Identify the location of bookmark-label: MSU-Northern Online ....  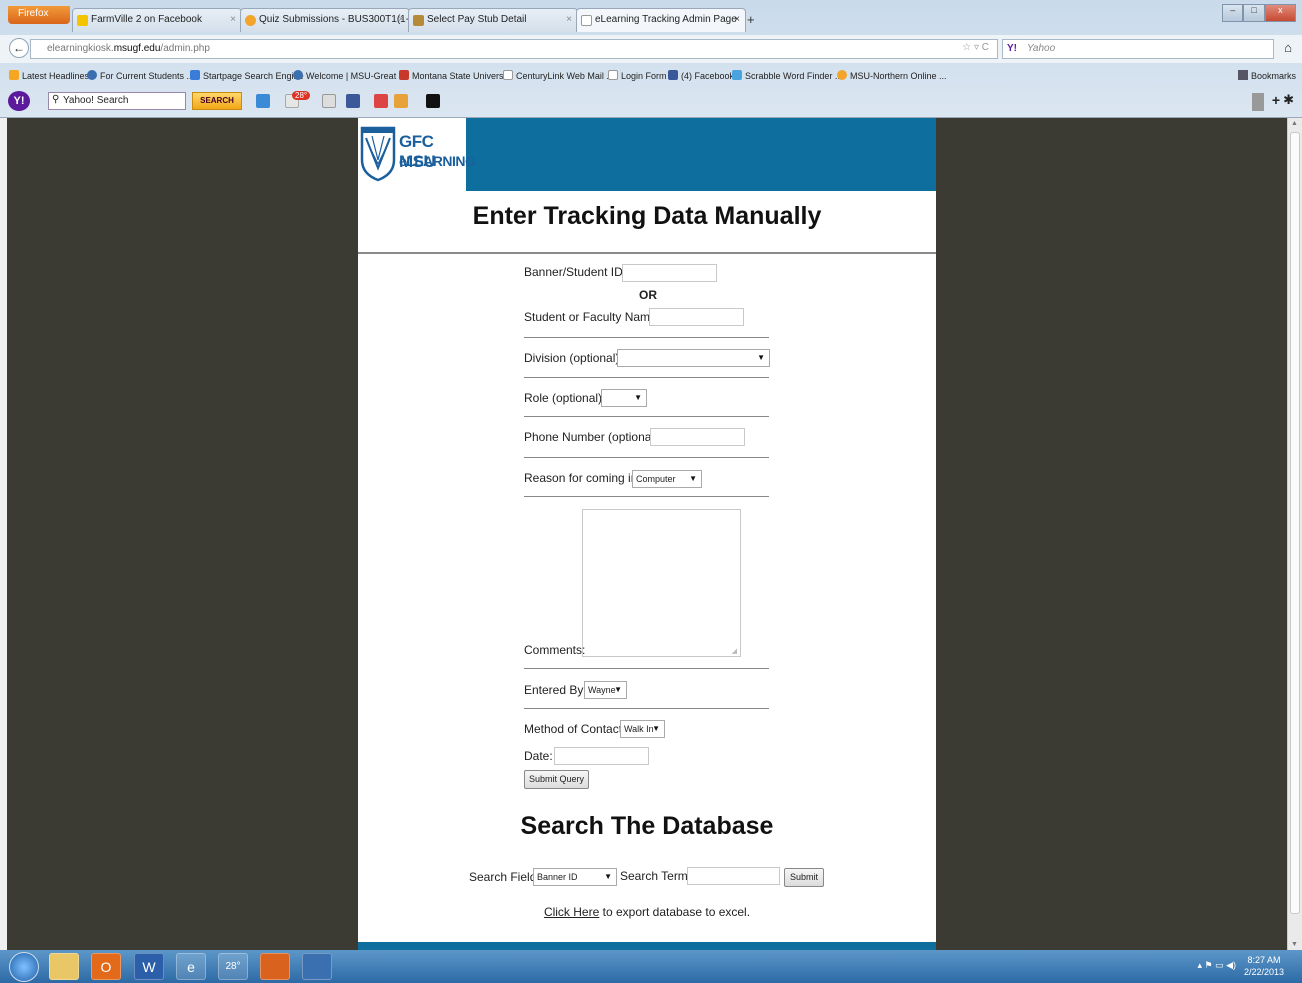
(898, 76).